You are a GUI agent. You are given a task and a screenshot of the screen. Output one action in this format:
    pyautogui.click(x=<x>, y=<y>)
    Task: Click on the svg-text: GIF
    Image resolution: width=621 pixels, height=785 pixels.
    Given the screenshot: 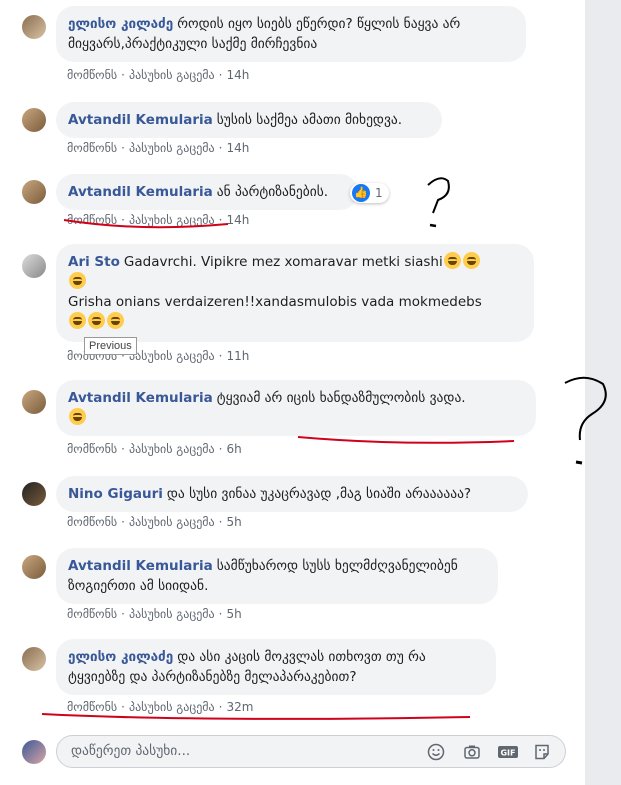 What is the action you would take?
    pyautogui.click(x=507, y=753)
    